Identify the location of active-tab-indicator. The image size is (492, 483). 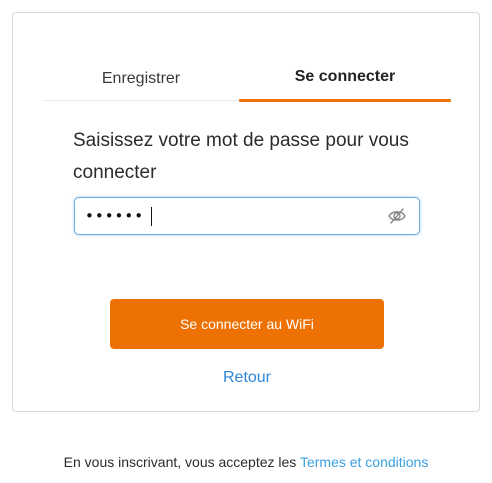
(345, 100).